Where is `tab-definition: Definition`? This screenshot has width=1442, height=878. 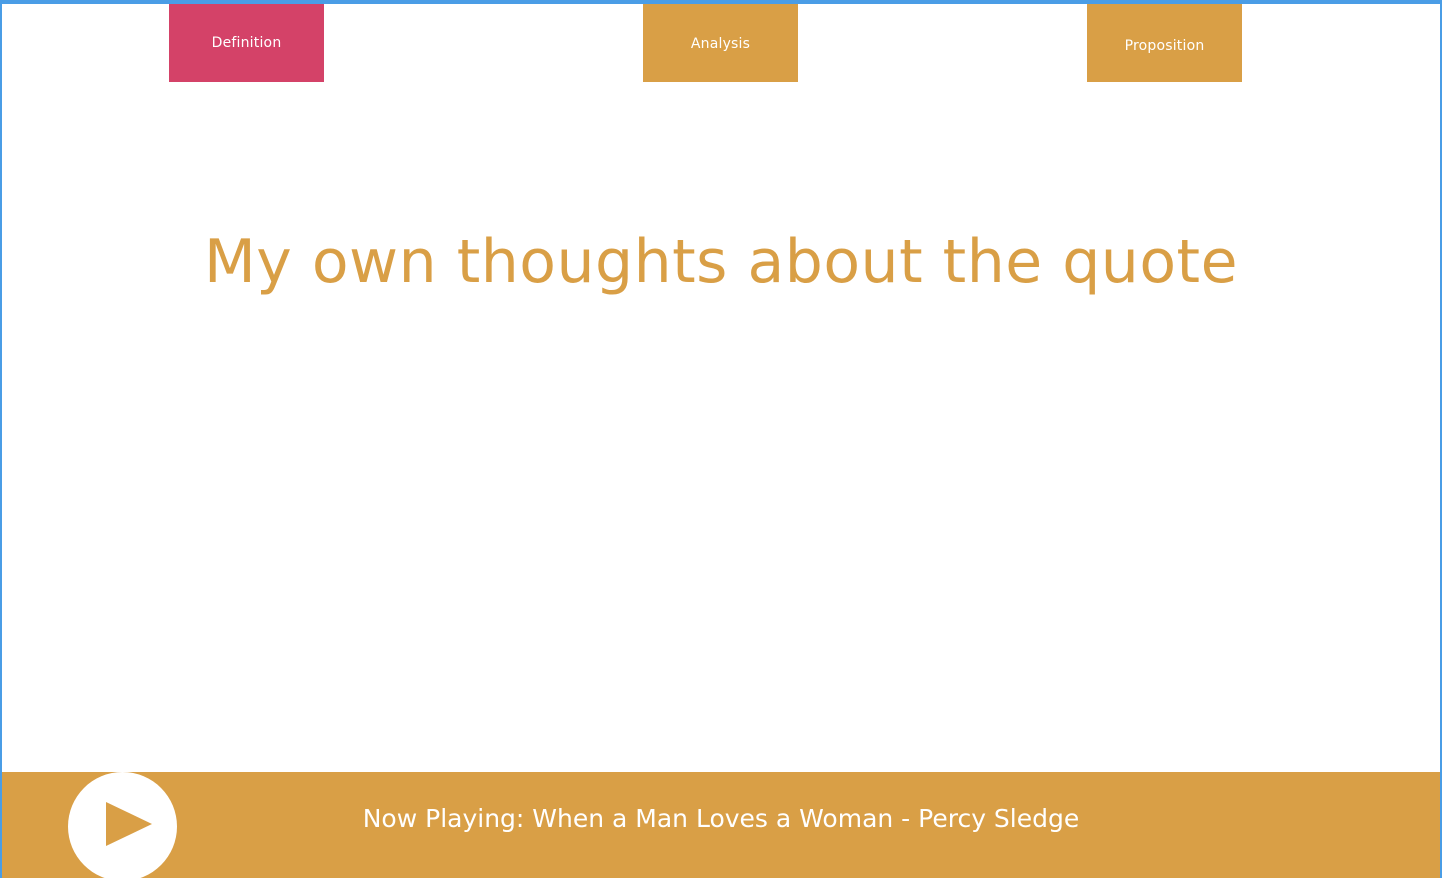
tab-definition: Definition is located at coordinates (246, 43).